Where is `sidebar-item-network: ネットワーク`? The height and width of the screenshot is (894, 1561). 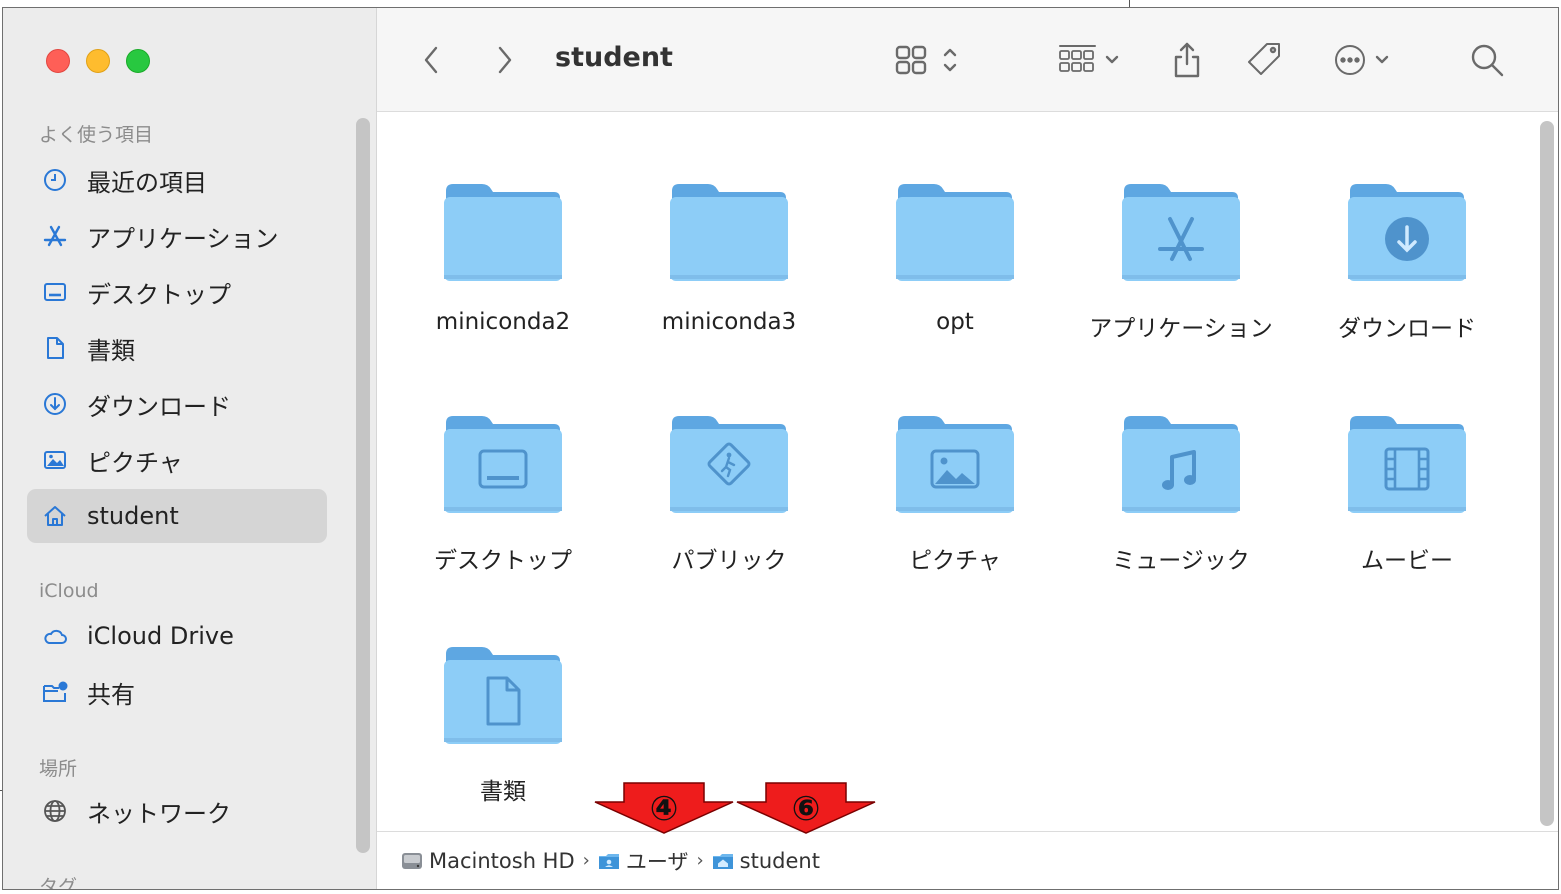
sidebar-item-network: ネットワーク is located at coordinates (177, 811).